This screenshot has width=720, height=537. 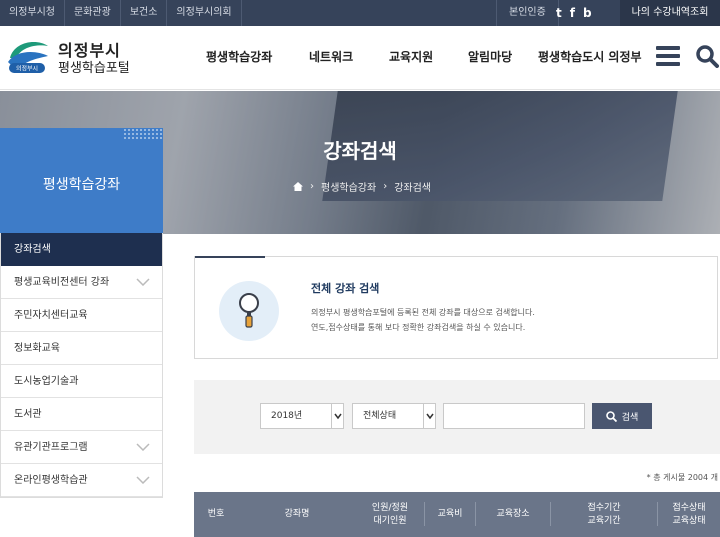 What do you see at coordinates (668, 56) in the screenshot?
I see `menu-icon` at bounding box center [668, 56].